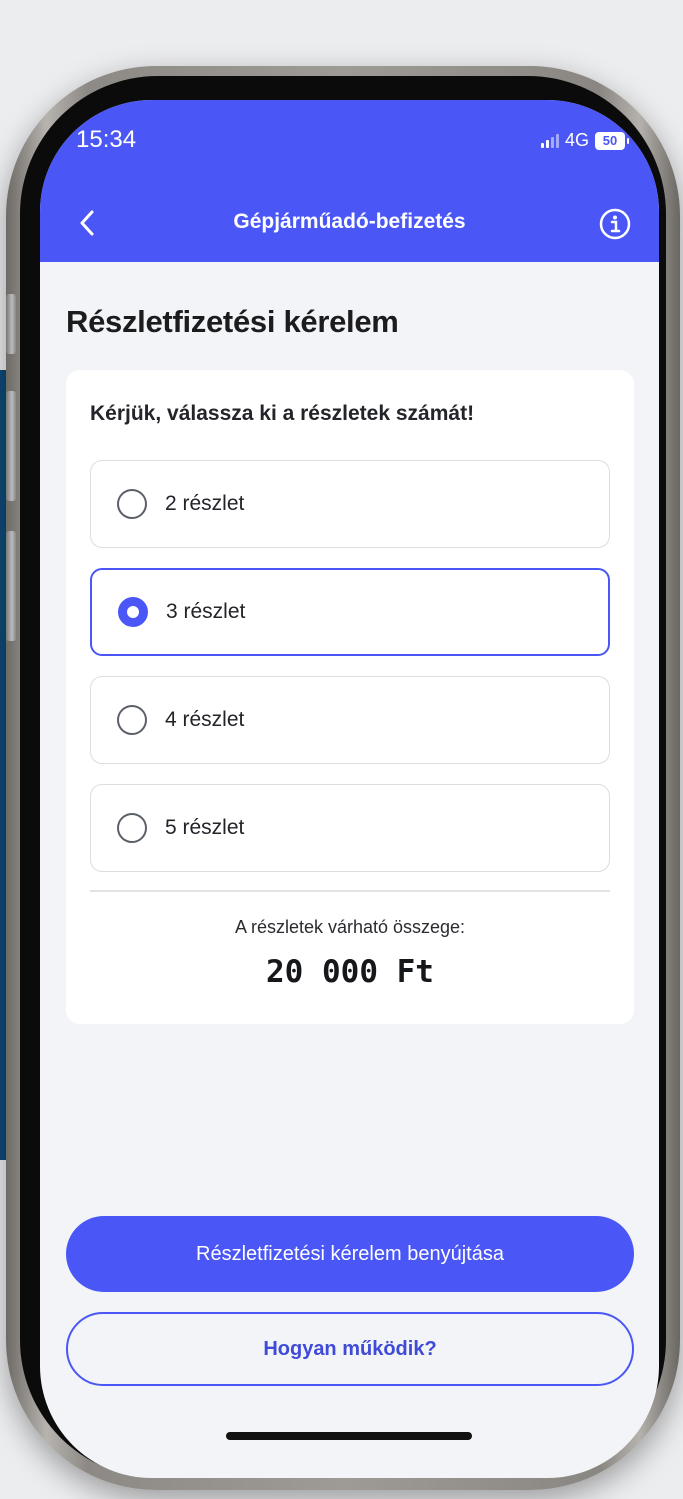 The width and height of the screenshot is (683, 1499). What do you see at coordinates (350, 1254) in the screenshot?
I see `submit-request-button: Részletfizetési kérelem benyújtása` at bounding box center [350, 1254].